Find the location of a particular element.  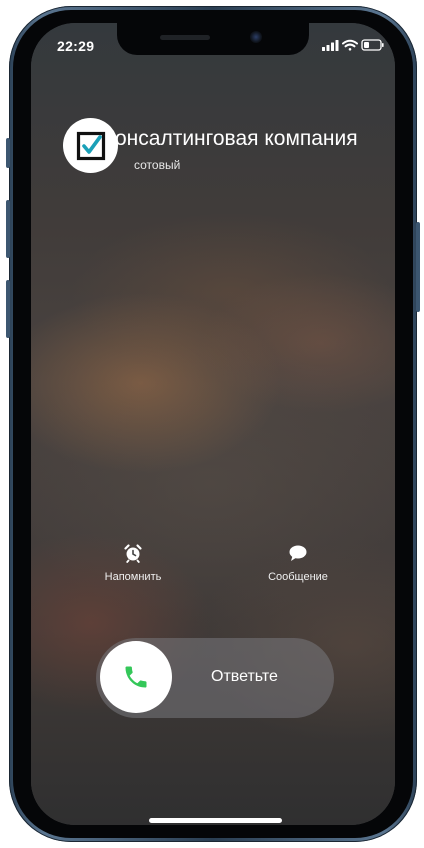

phone-icon is located at coordinates (136, 677).